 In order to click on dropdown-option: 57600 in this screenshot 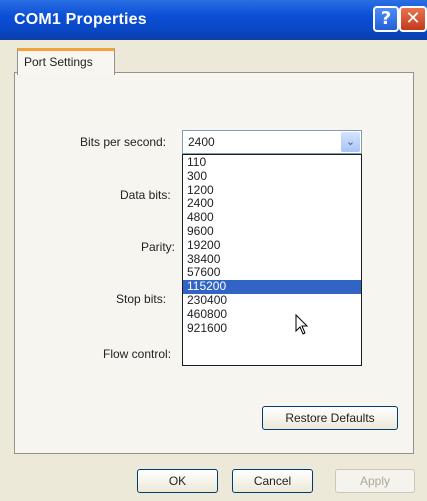, I will do `click(272, 273)`.